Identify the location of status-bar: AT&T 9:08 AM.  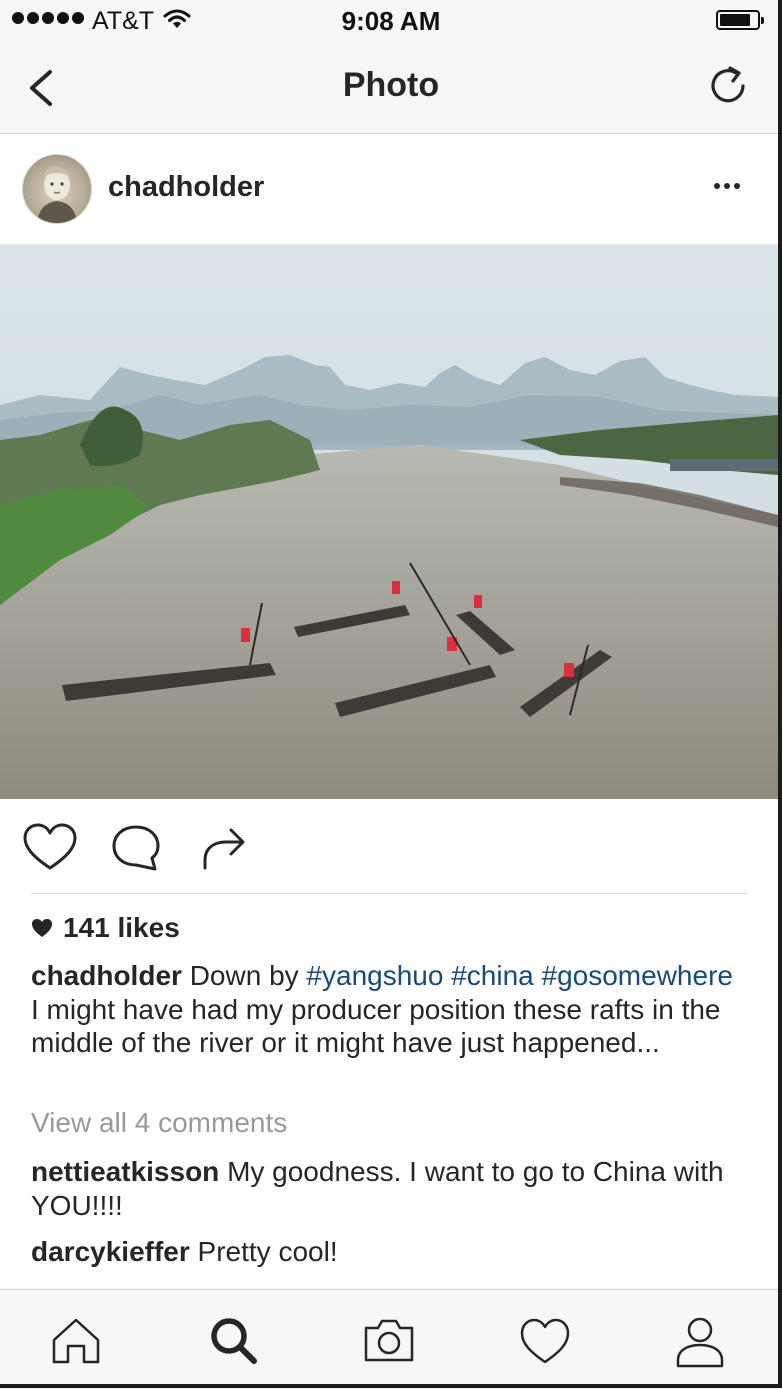
(391, 21).